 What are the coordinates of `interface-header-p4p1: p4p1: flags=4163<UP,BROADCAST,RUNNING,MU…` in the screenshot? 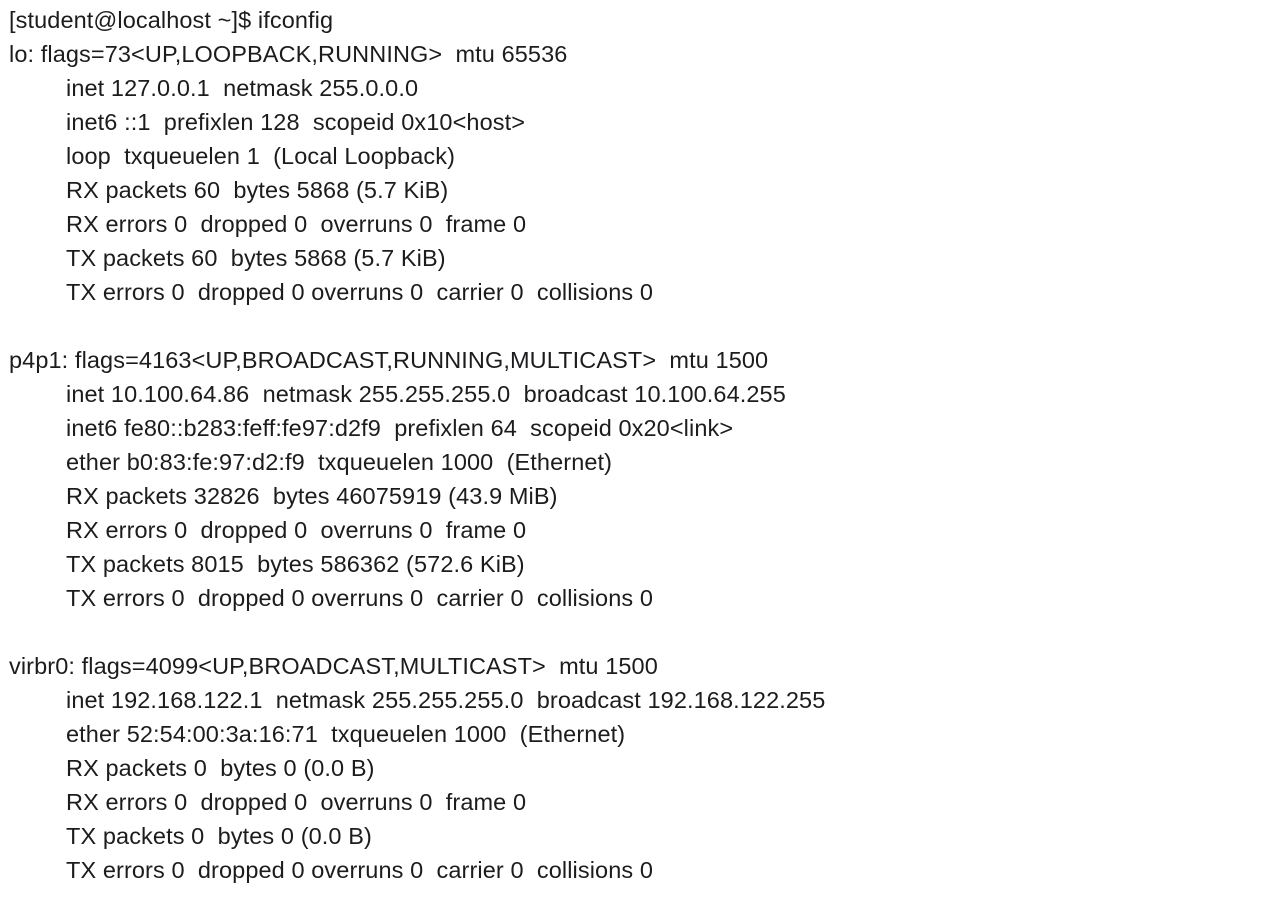 It's located at (389, 360).